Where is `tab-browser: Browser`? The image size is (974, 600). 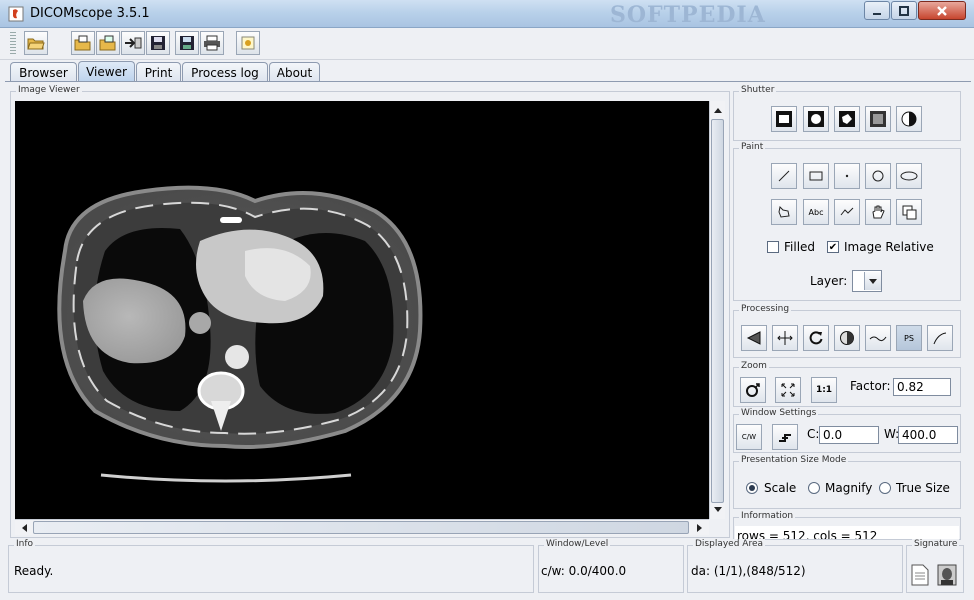 tab-browser: Browser is located at coordinates (43, 72).